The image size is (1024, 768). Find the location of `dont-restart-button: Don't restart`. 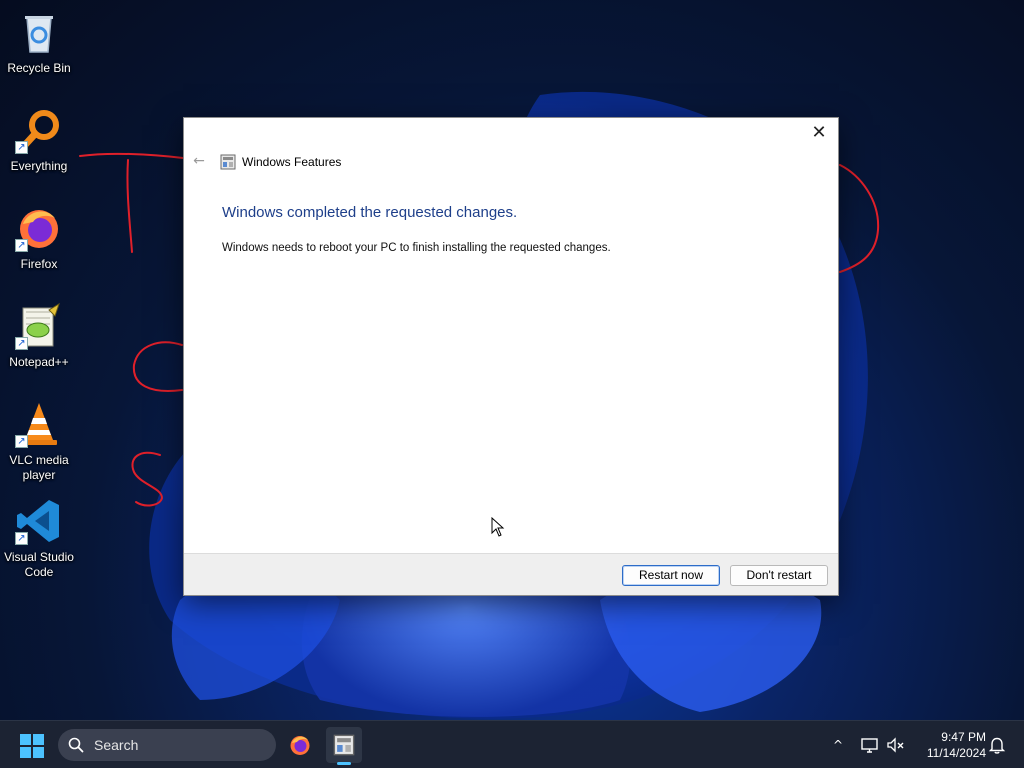

dont-restart-button: Don't restart is located at coordinates (779, 575).